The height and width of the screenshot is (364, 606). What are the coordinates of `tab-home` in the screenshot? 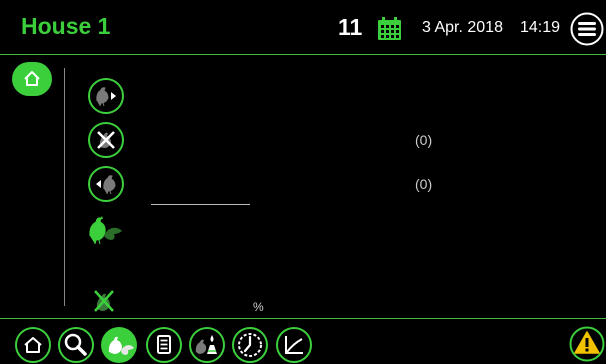 It's located at (33, 345).